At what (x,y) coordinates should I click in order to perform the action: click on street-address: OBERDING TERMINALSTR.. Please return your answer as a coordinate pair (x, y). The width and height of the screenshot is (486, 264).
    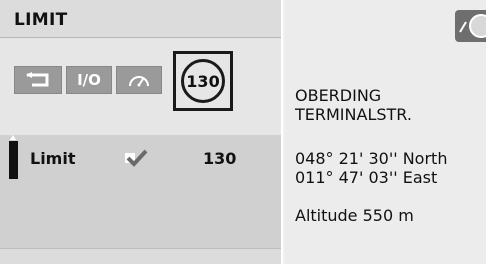
    Looking at the image, I should click on (353, 105).